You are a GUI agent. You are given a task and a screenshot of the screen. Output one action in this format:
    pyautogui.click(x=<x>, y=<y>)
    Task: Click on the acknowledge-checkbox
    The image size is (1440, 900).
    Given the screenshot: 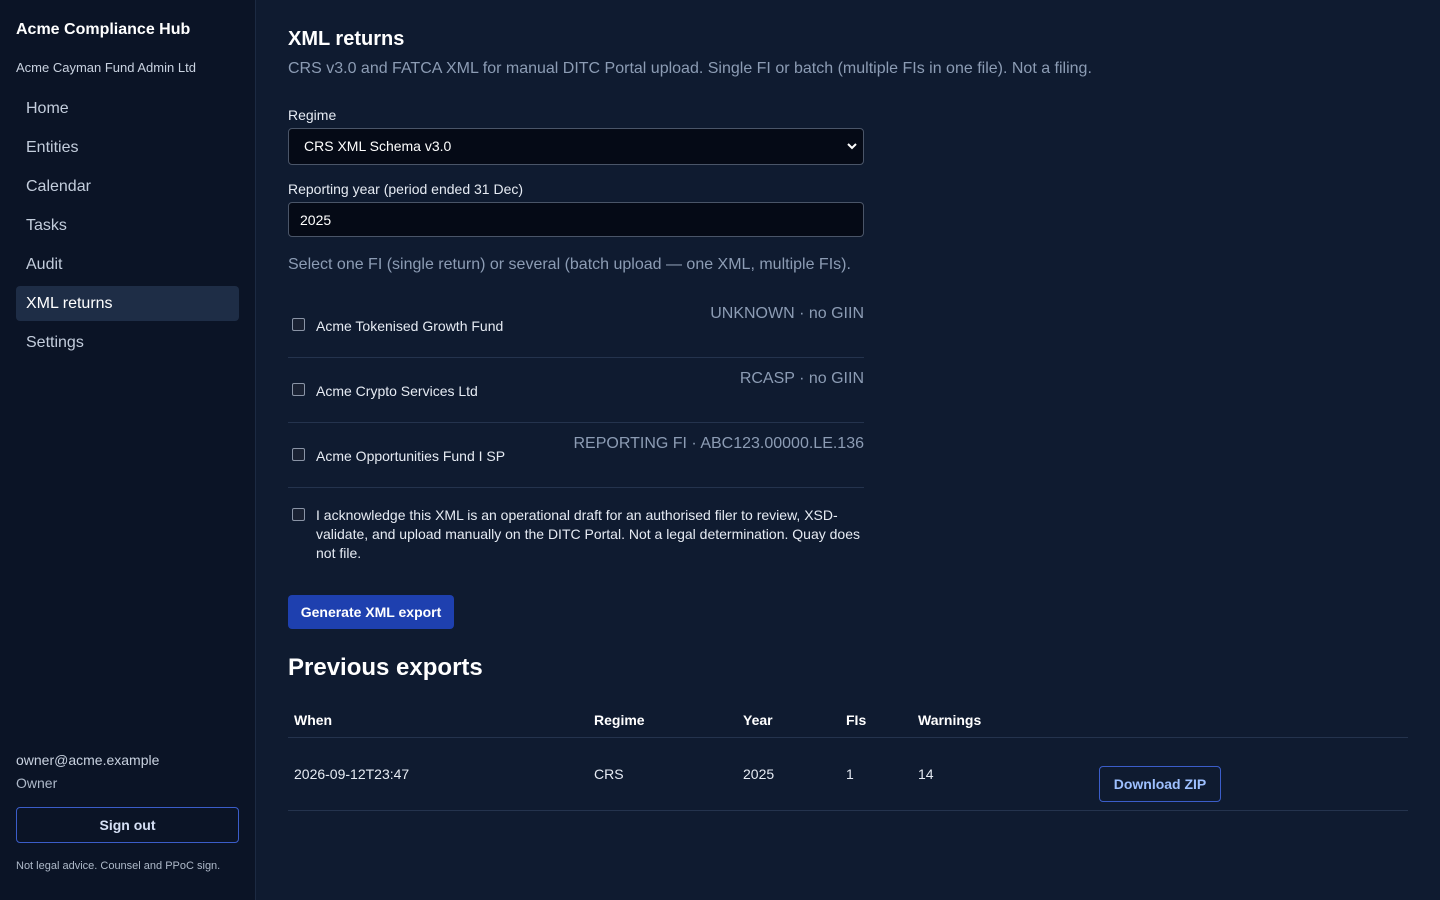 What is the action you would take?
    pyautogui.click(x=298, y=514)
    